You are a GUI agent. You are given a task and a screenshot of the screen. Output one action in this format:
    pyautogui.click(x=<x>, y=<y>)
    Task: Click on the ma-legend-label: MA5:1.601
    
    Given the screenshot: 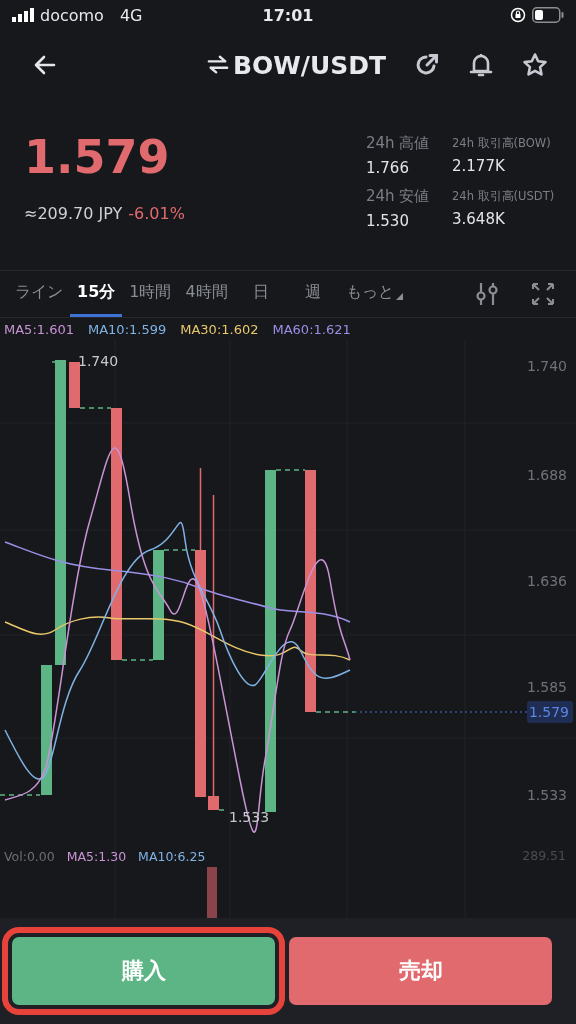 What is the action you would take?
    pyautogui.click(x=39, y=329)
    